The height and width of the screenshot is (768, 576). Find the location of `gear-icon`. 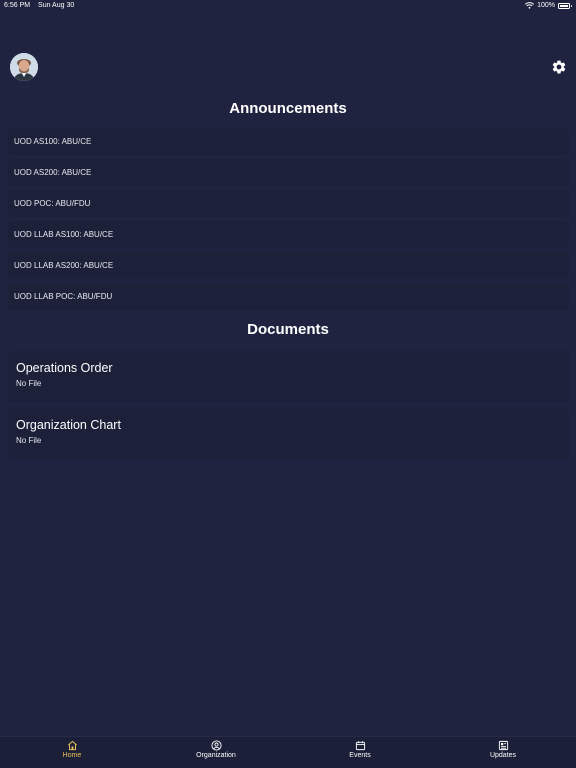

gear-icon is located at coordinates (559, 67).